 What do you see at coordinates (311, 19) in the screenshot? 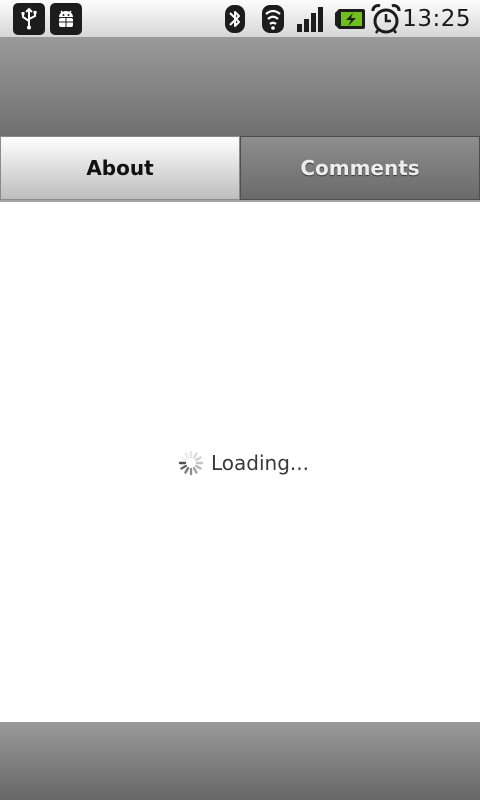
I see `signal-icon` at bounding box center [311, 19].